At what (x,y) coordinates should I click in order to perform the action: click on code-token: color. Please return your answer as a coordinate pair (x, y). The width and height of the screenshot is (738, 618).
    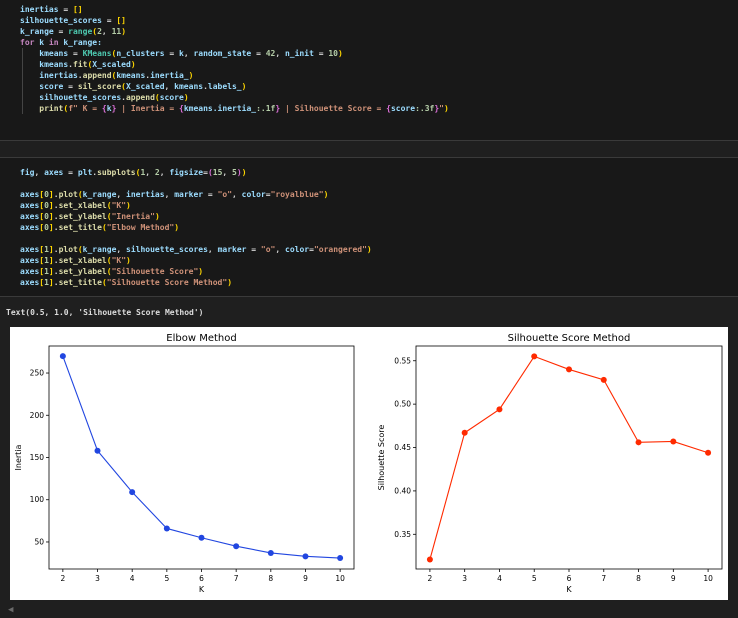
    Looking at the image, I should click on (253, 194).